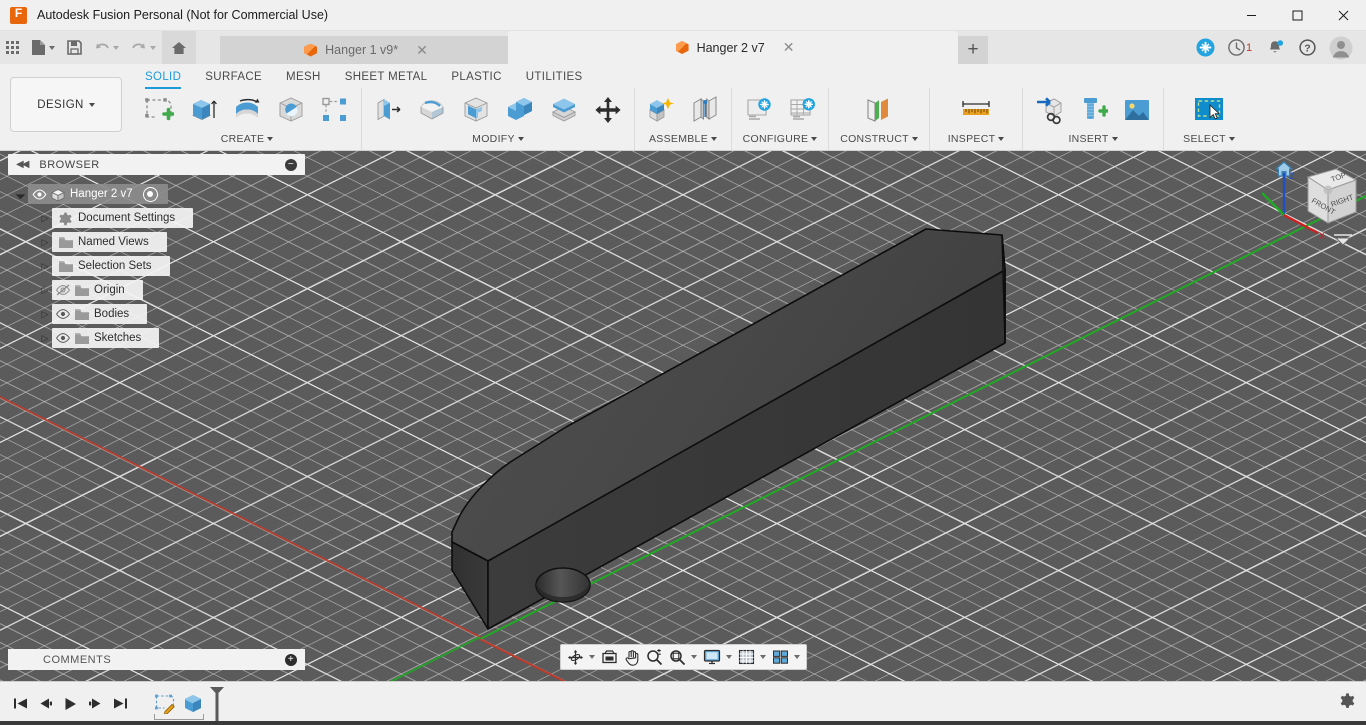  What do you see at coordinates (74, 47) in the screenshot?
I see `save-icon` at bounding box center [74, 47].